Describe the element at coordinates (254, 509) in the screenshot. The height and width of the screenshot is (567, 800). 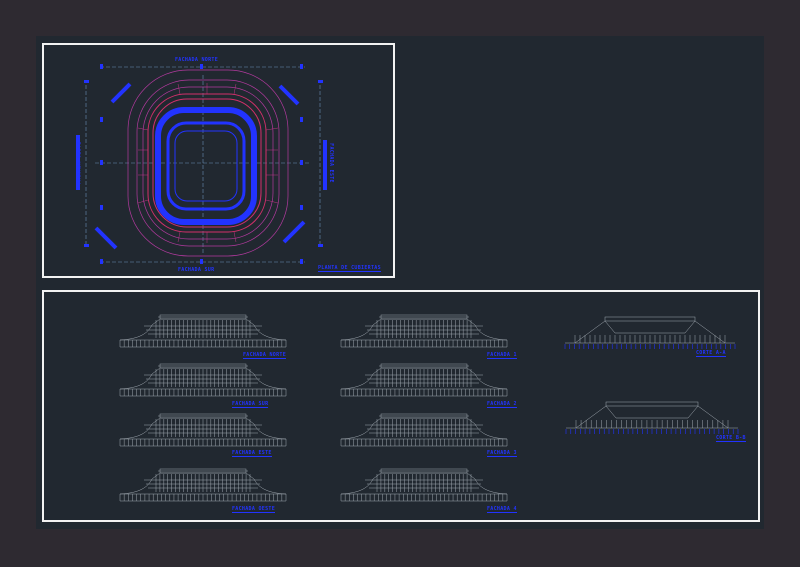
I see `elevation-label: FACHADA OESTE` at that location.